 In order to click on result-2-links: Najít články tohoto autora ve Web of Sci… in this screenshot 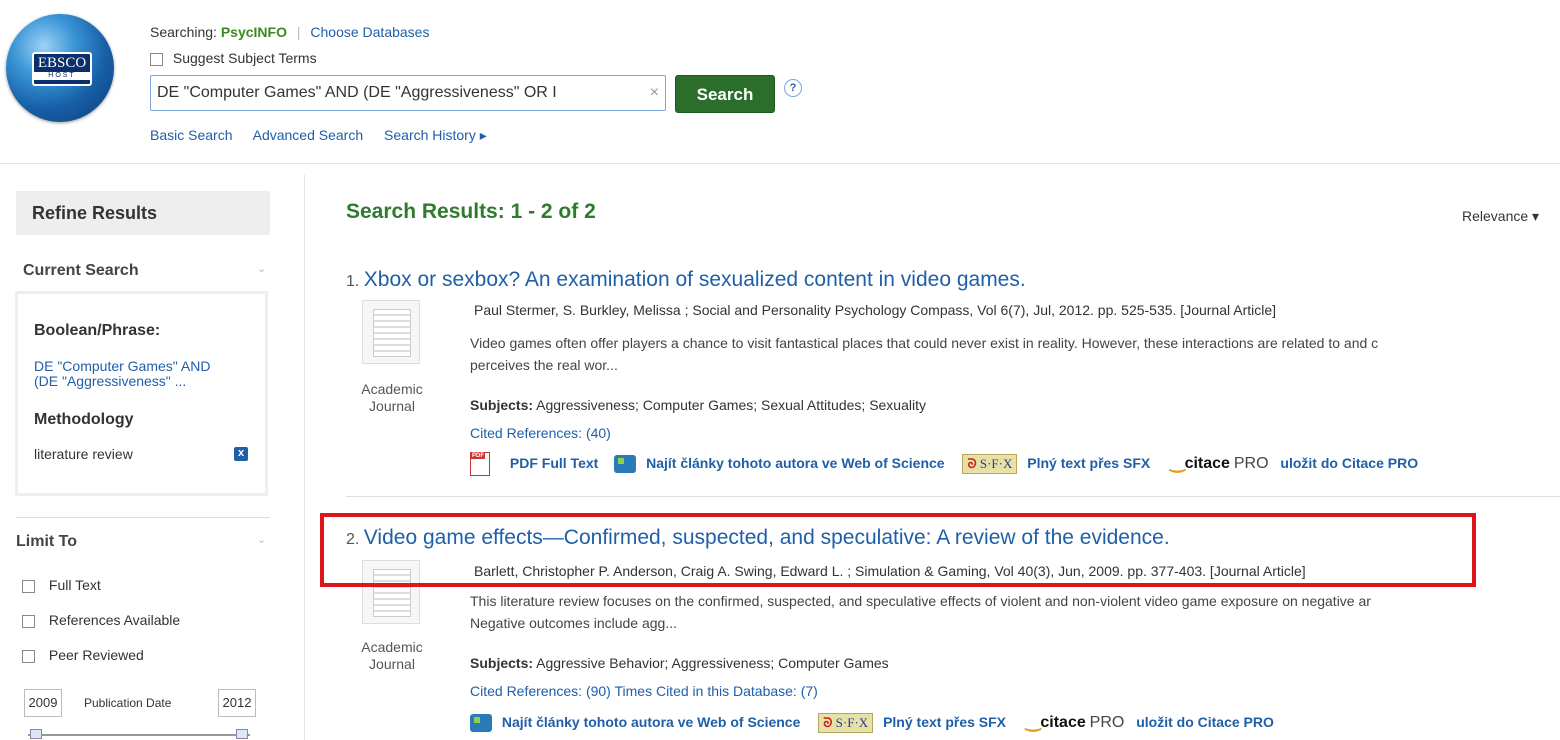, I will do `click(872, 722)`.